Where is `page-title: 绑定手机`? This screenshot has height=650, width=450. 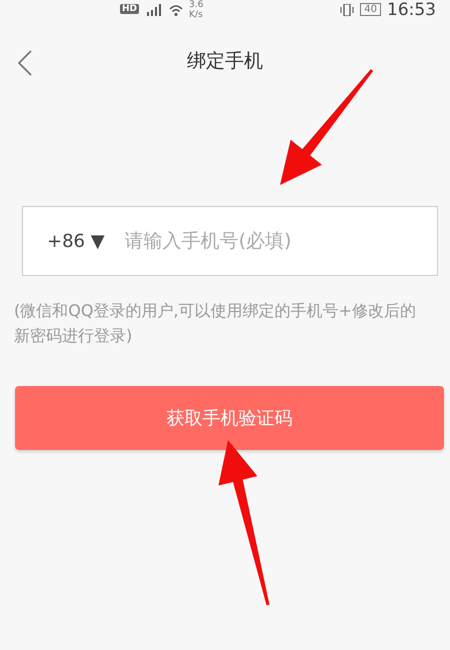
page-title: 绑定手机 is located at coordinates (225, 61).